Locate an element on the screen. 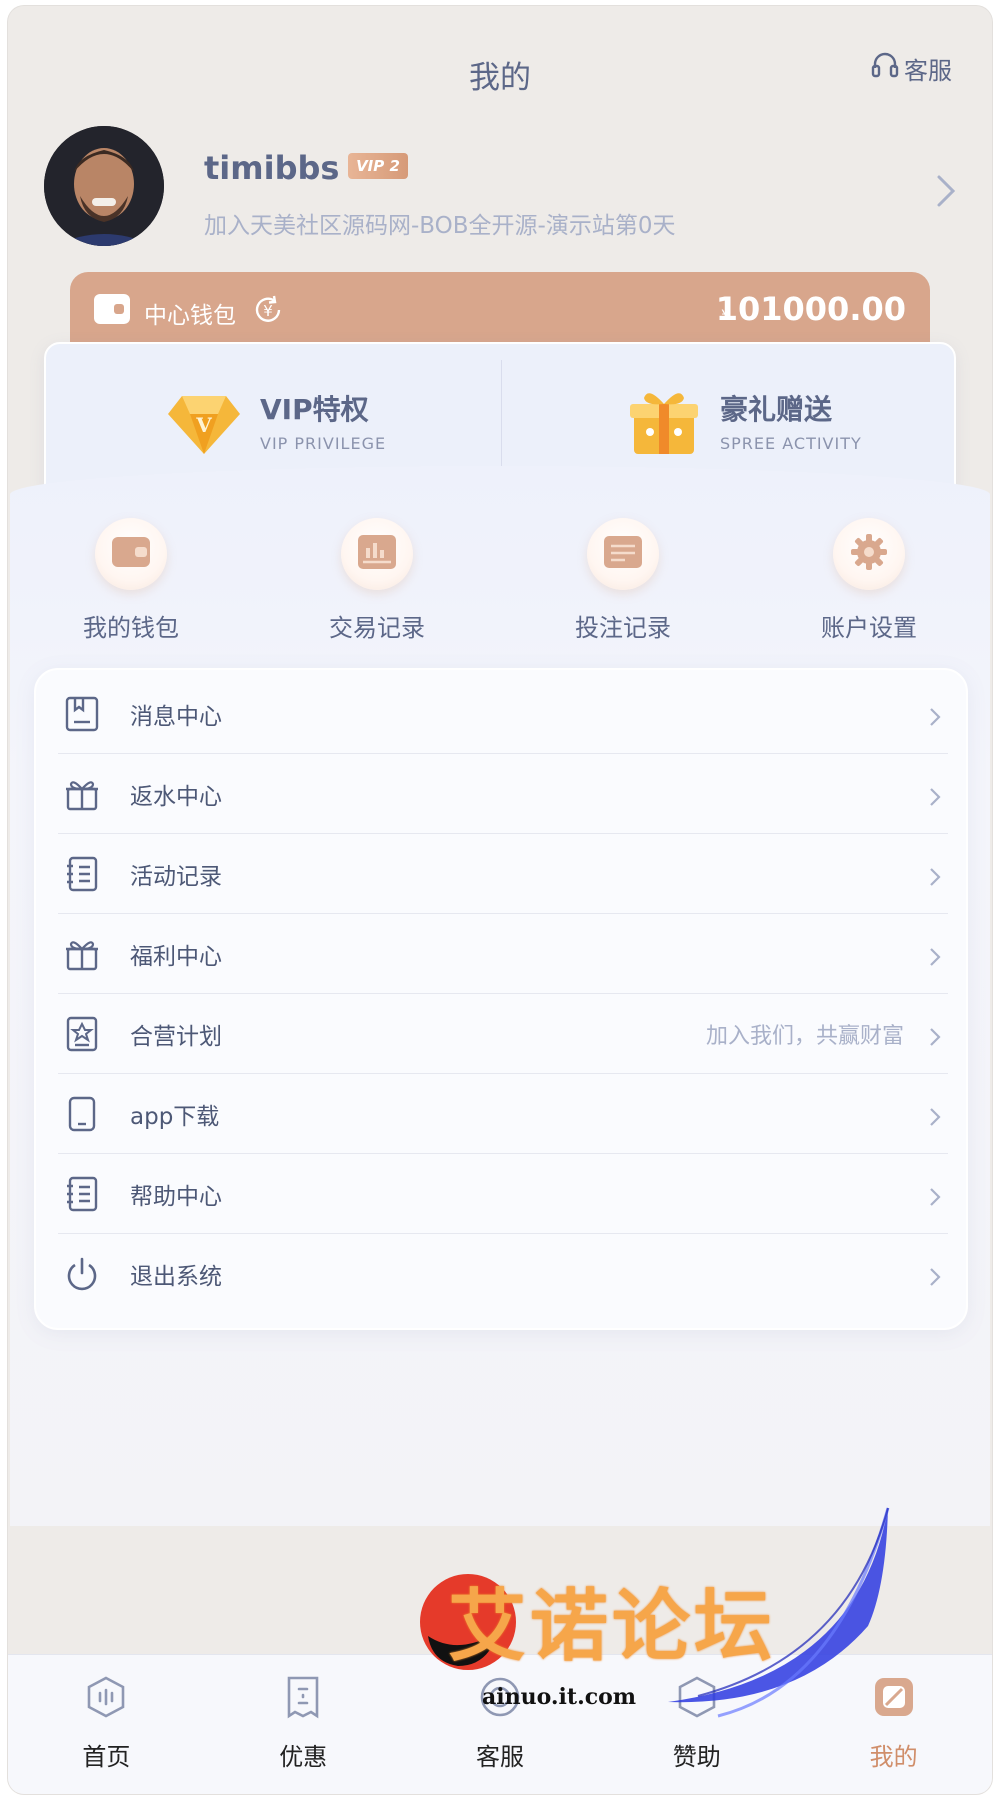 The image size is (1000, 1796). menu-item-help: 帮助中心 is located at coordinates (503, 1194).